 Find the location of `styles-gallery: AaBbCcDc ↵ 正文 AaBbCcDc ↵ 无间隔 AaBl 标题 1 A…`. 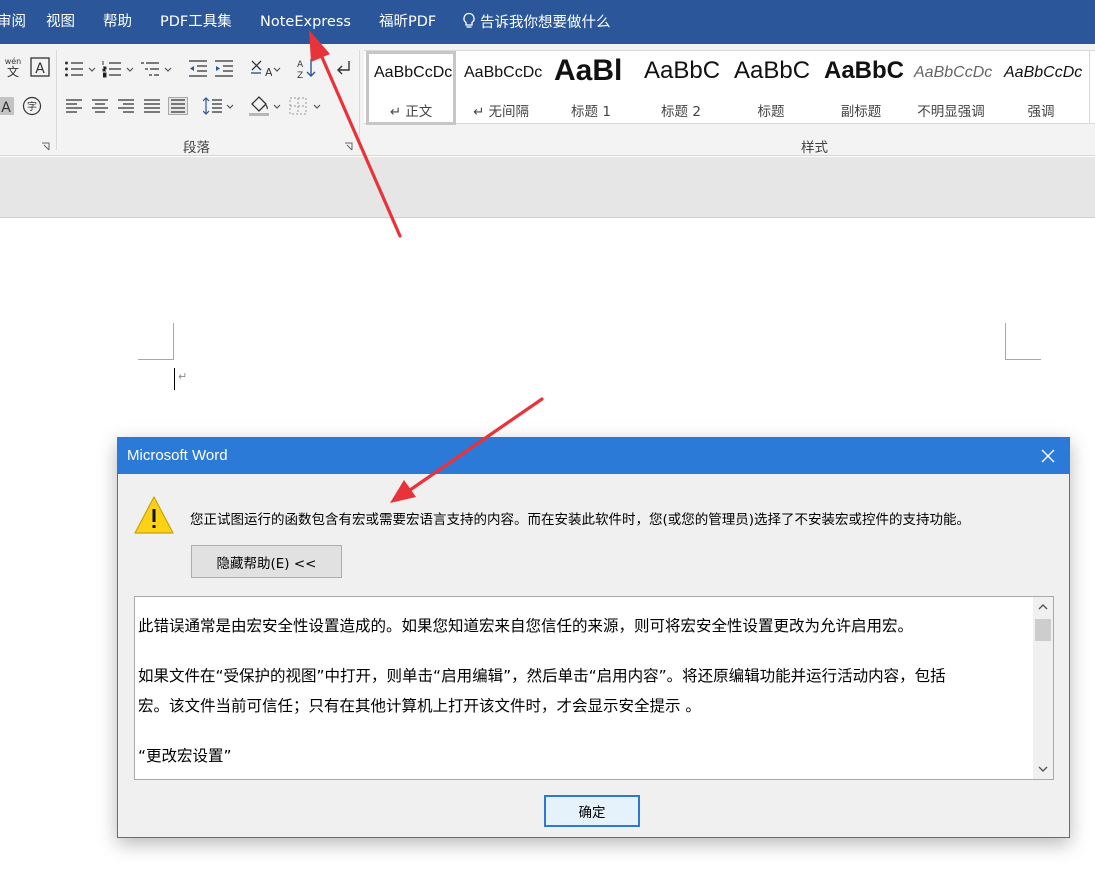

styles-gallery: AaBbCcDc ↵ 正文 AaBbCcDc ↵ 无间隔 AaBl 标题 1 A… is located at coordinates (729, 87).